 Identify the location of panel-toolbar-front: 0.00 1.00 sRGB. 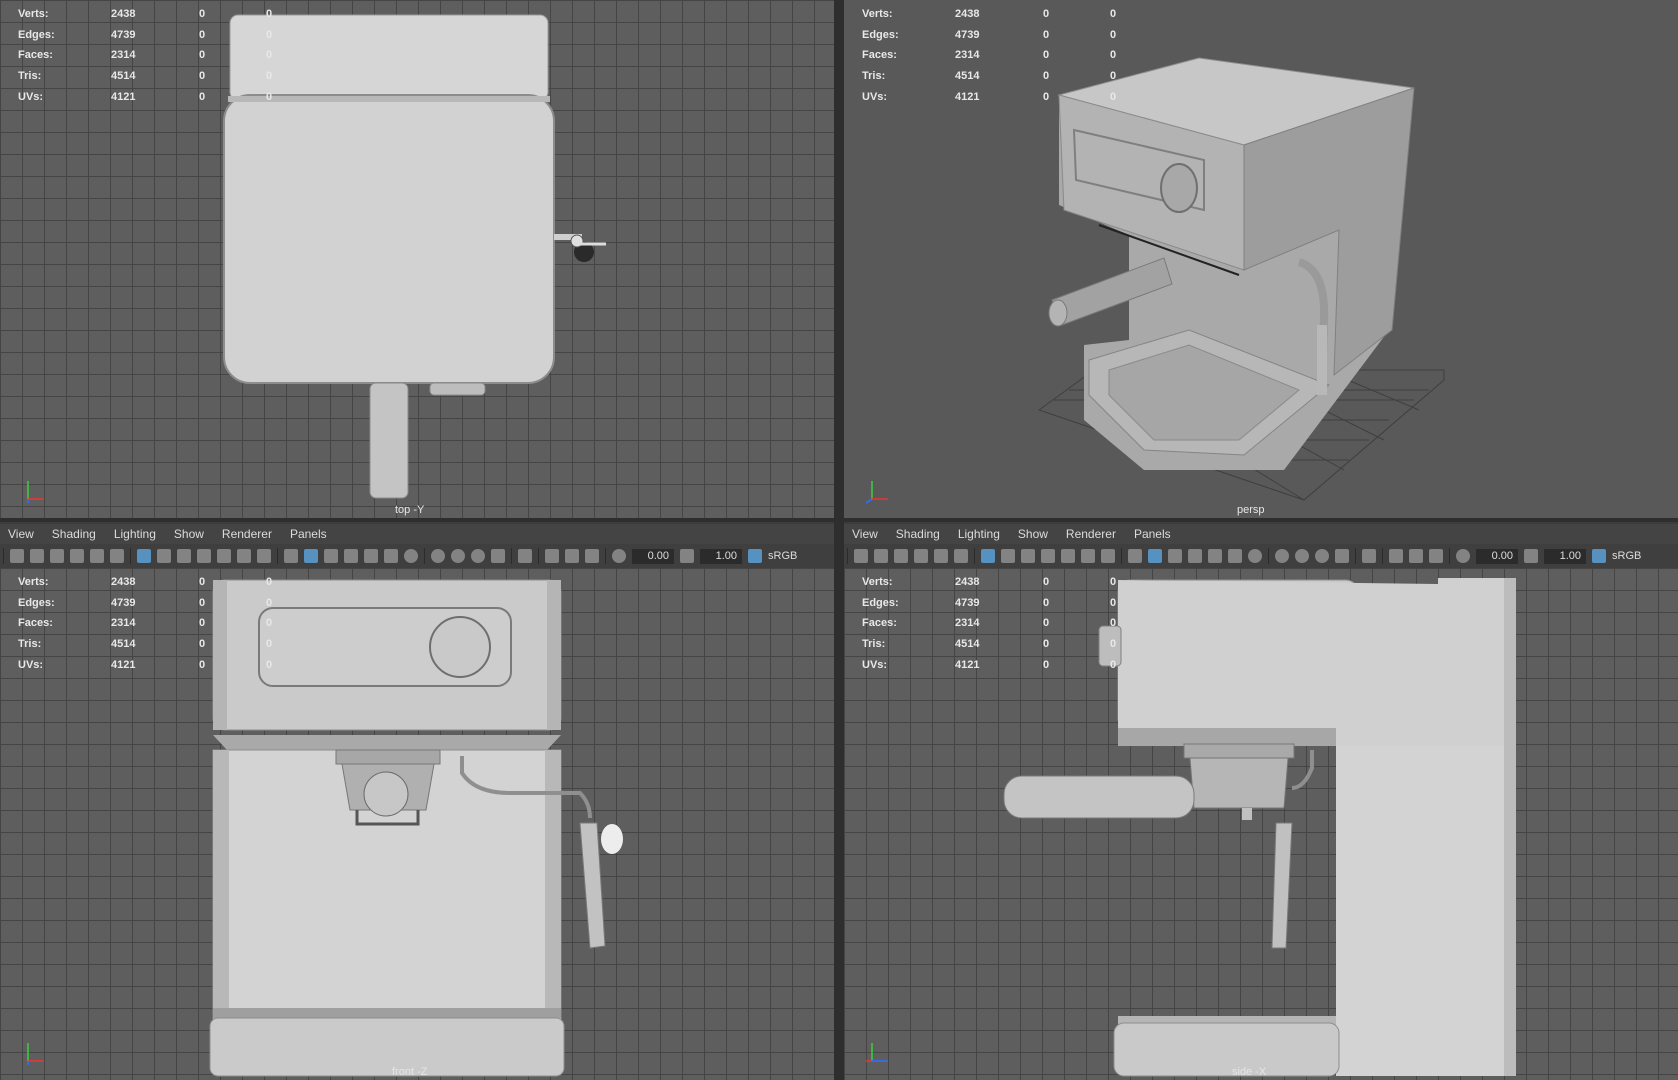
(417, 556).